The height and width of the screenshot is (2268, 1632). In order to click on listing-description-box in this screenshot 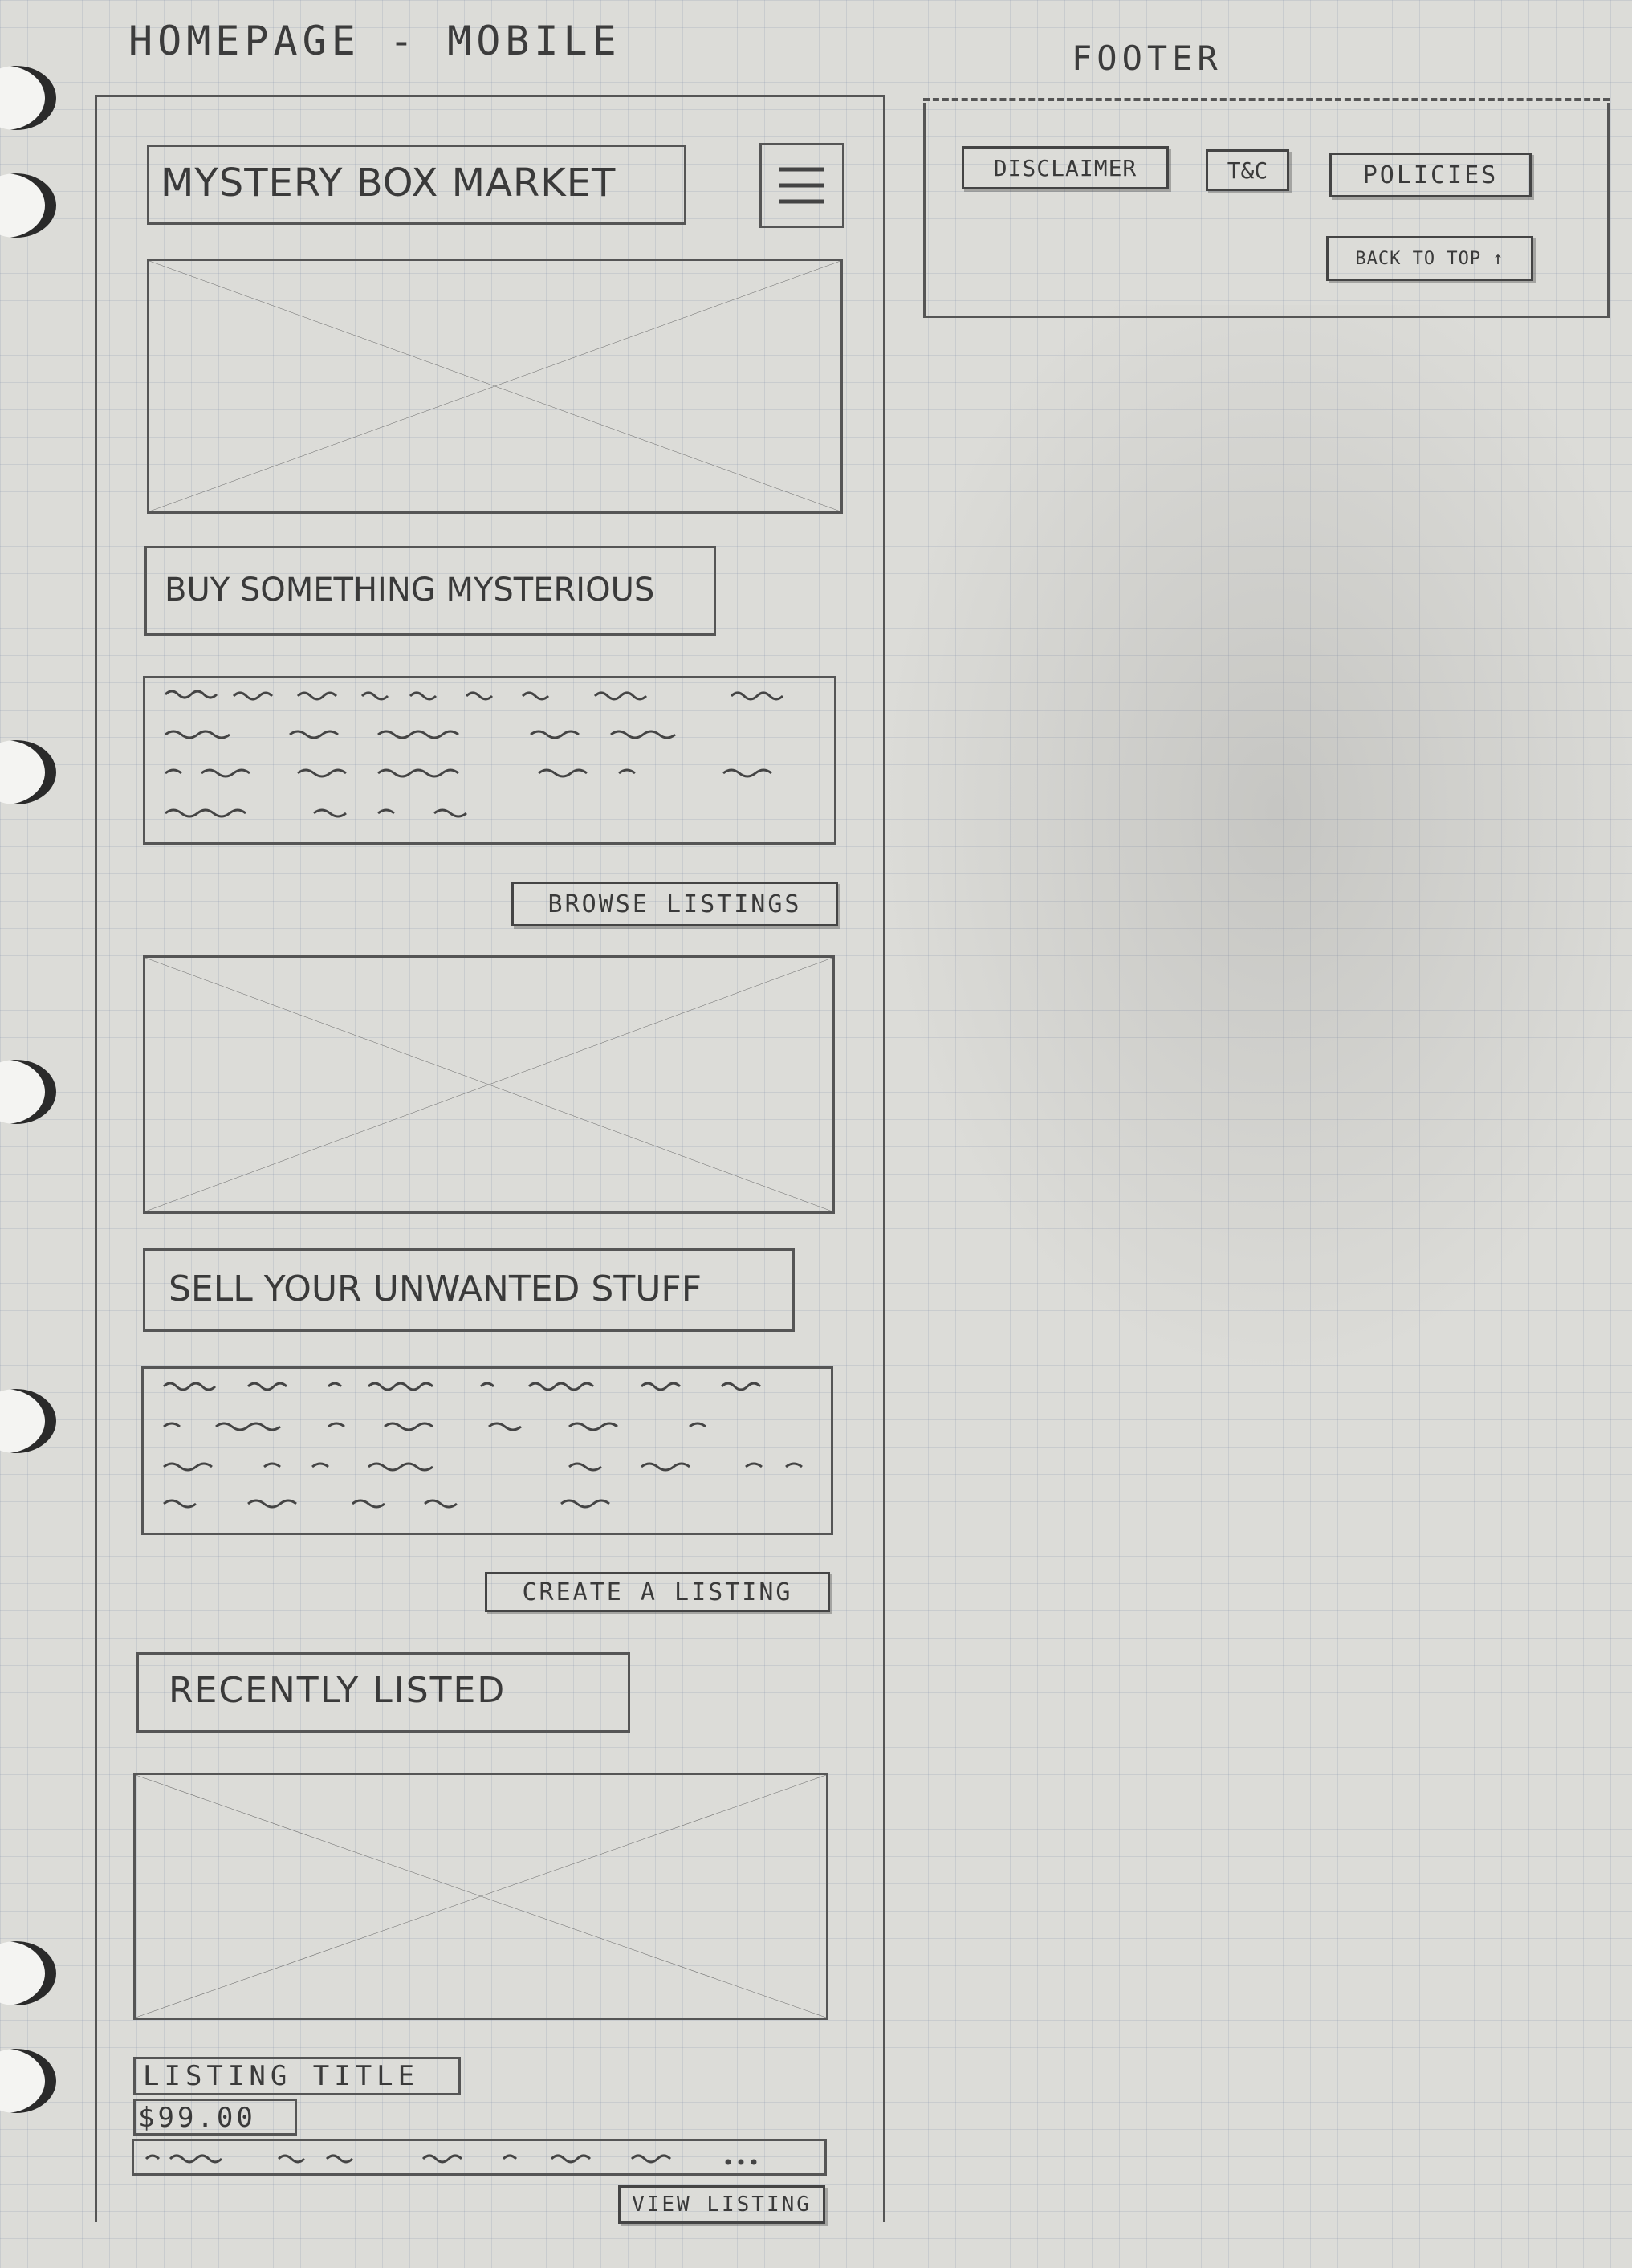, I will do `click(479, 2157)`.